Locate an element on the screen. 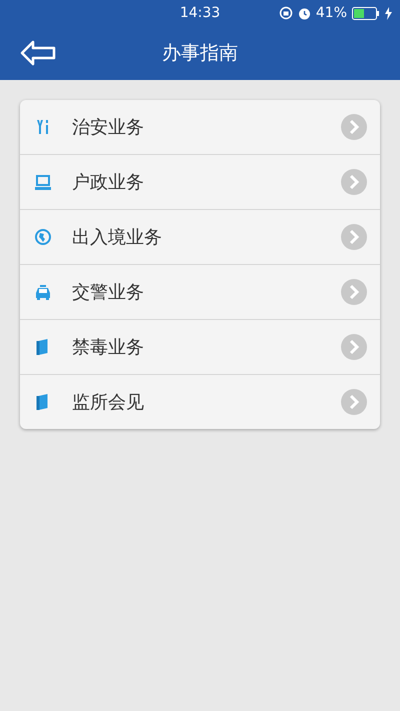  menu-item: 户政业务 is located at coordinates (200, 182).